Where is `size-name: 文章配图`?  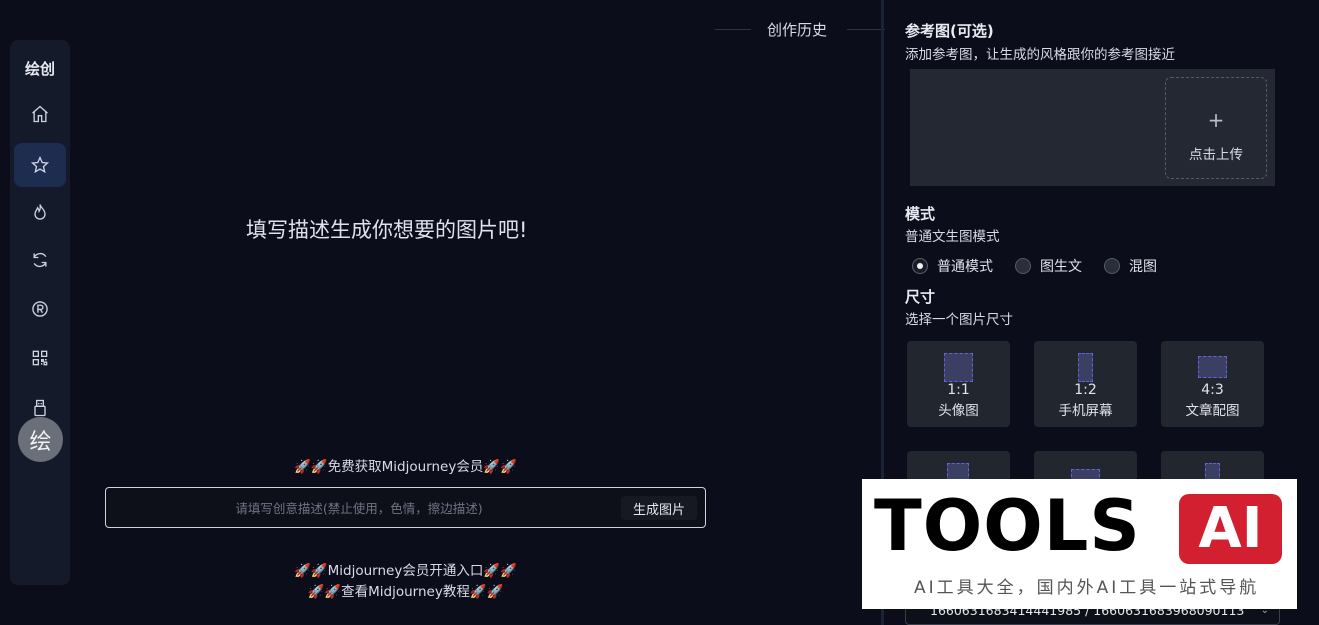
size-name: 文章配图 is located at coordinates (1212, 411).